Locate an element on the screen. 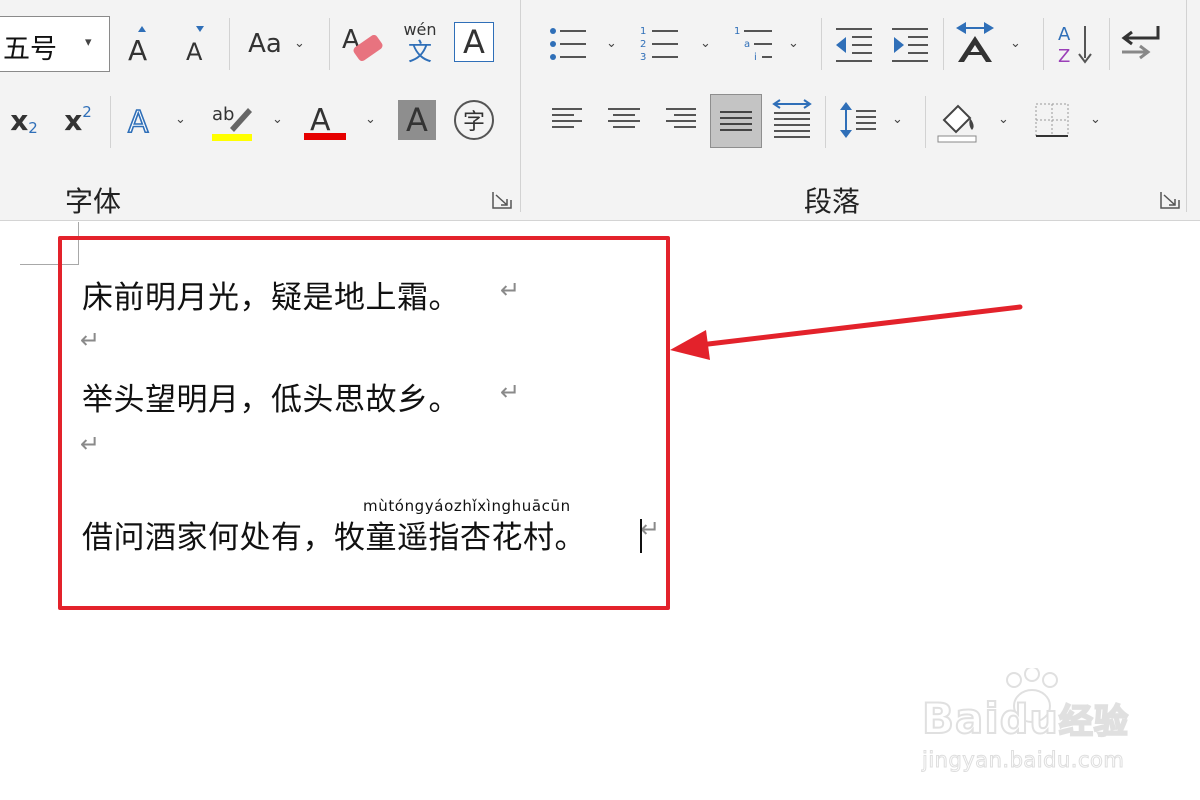 This screenshot has width=1200, height=800. watermark-url: jingyan.baidu.com is located at coordinates (1023, 760).